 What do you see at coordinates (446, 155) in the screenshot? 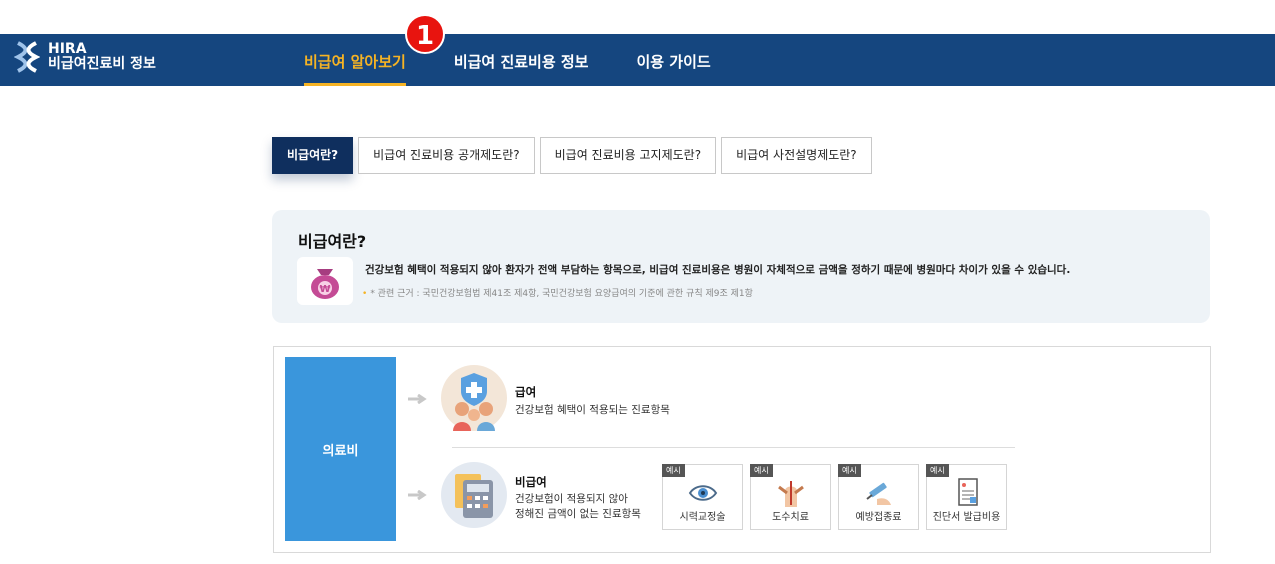
I see `tab-cost-disclosure: 비급여 진료비용 공개제도란?` at bounding box center [446, 155].